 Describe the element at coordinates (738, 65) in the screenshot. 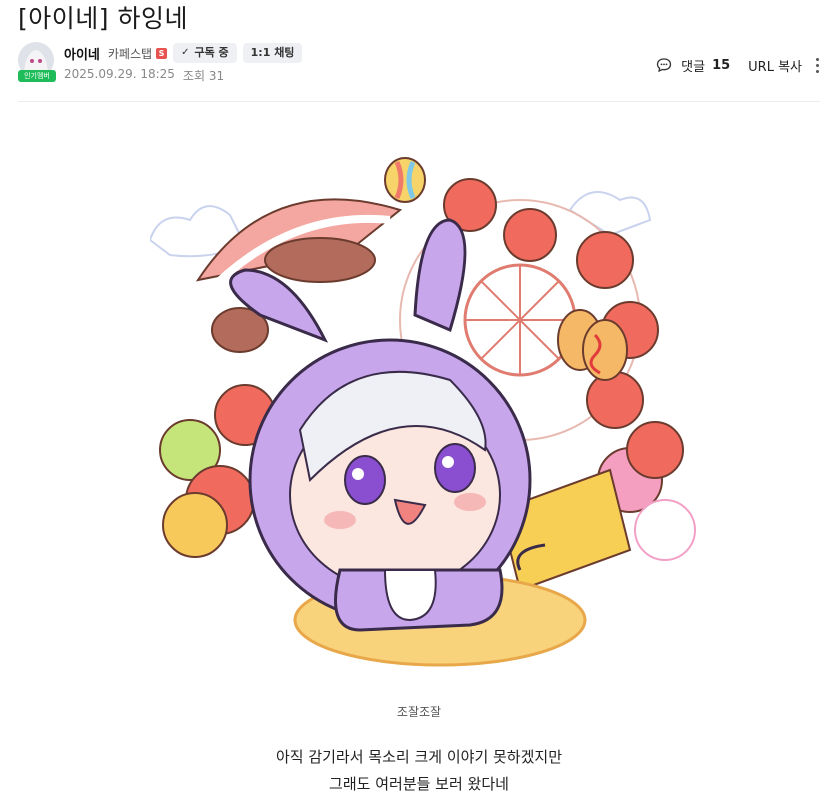

I see `post-actions: 댓글 15 URL 복사` at that location.